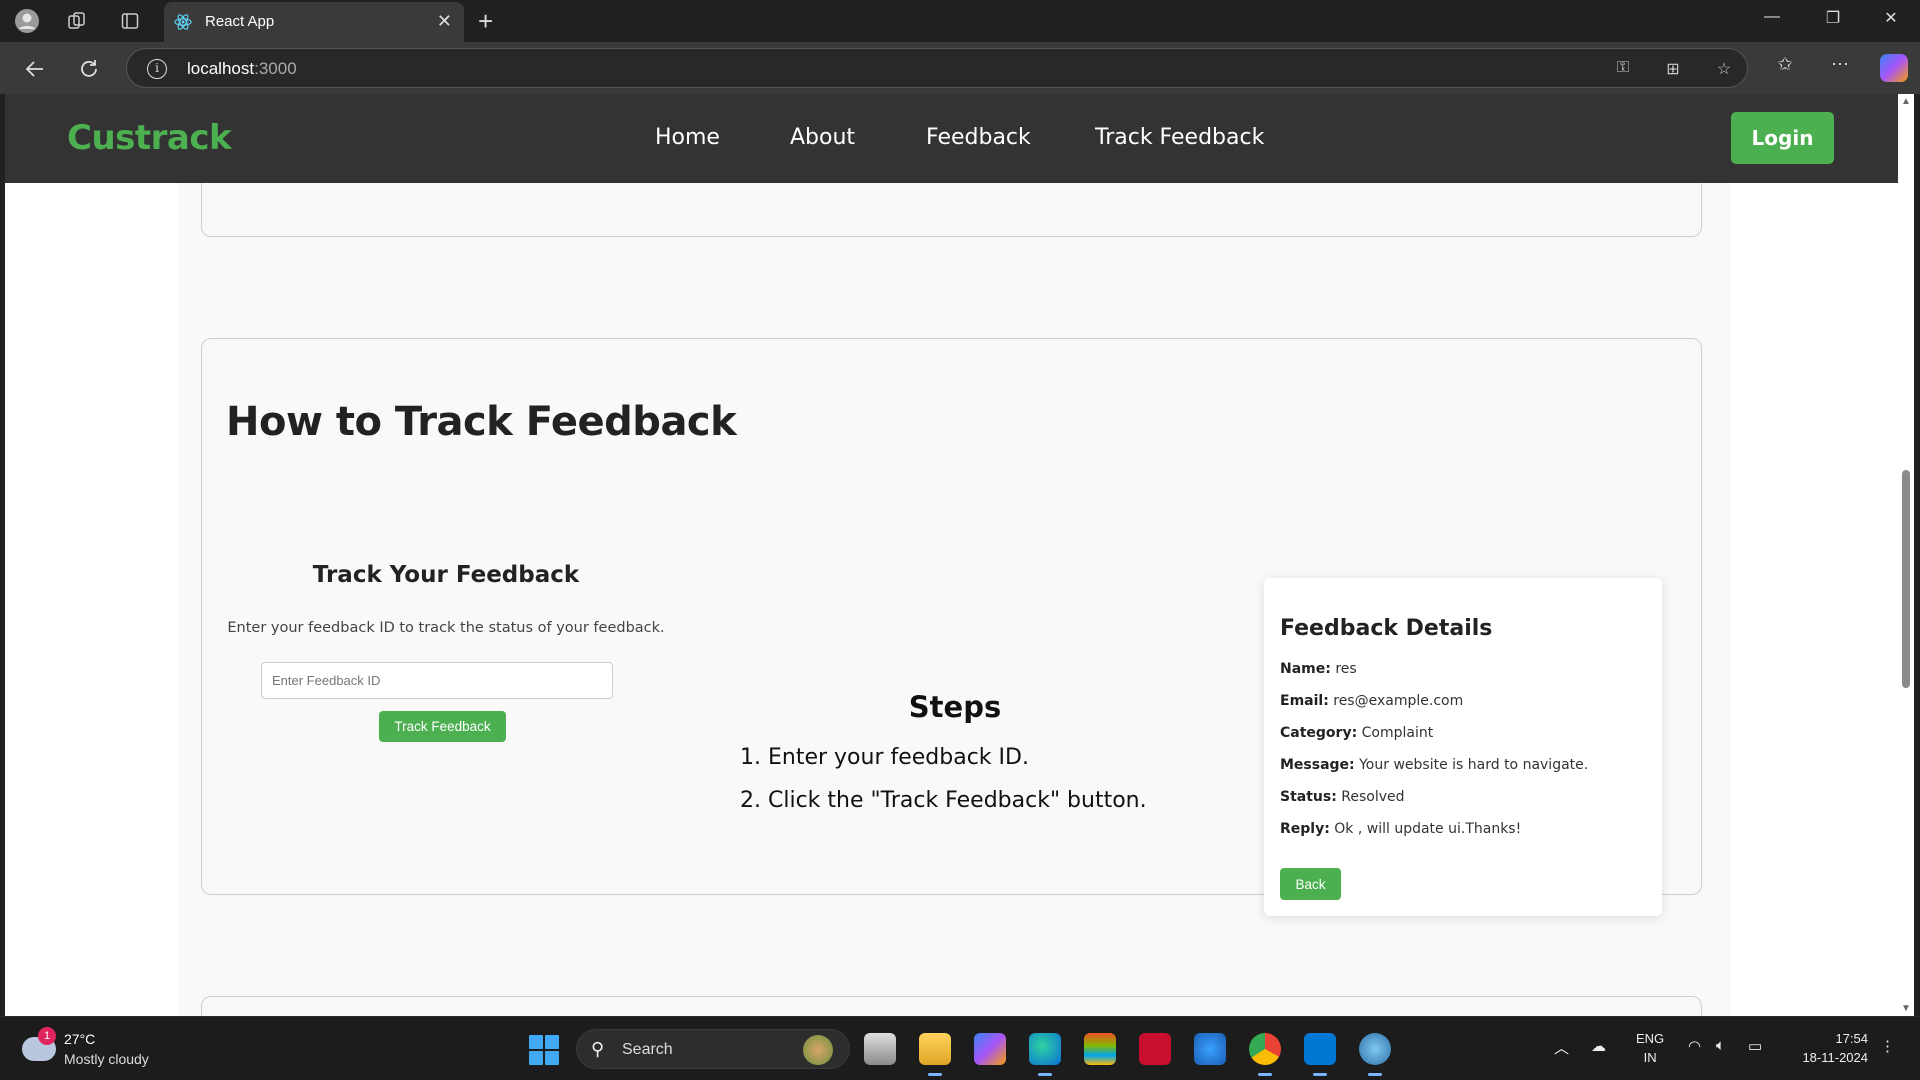  I want to click on url-field: i localhost:3000 ⚿ ⊞ ☆, so click(937, 68).